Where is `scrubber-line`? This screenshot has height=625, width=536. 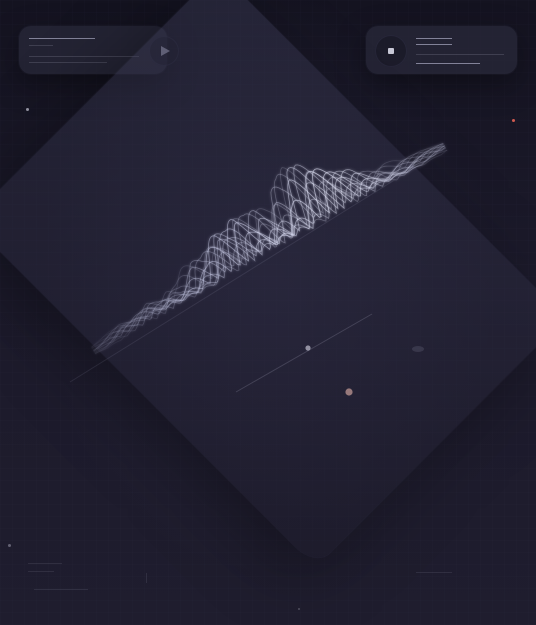
scrubber-line is located at coordinates (304, 353).